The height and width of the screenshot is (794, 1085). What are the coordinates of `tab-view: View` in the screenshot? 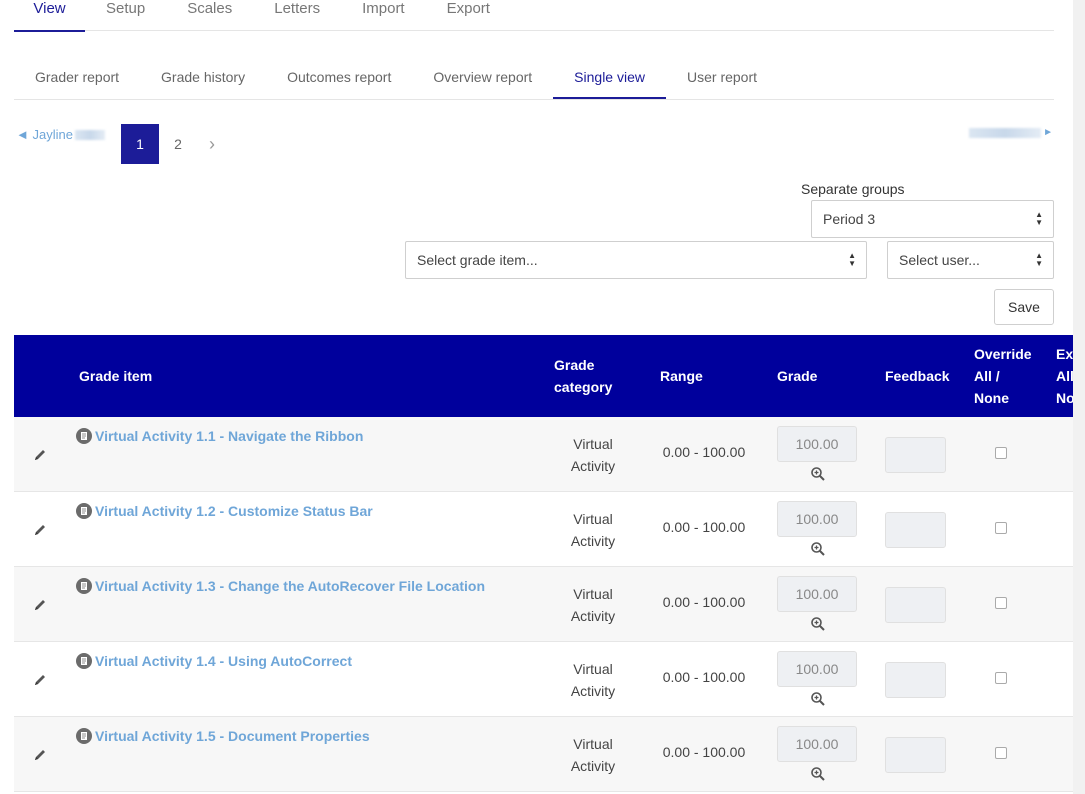 It's located at (49, 16).